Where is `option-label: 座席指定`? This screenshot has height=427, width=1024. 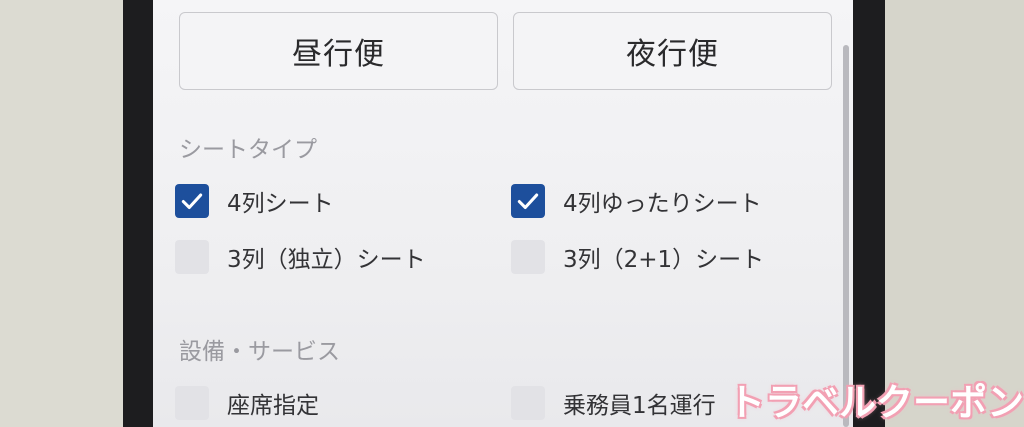
option-label: 座席指定 is located at coordinates (273, 406).